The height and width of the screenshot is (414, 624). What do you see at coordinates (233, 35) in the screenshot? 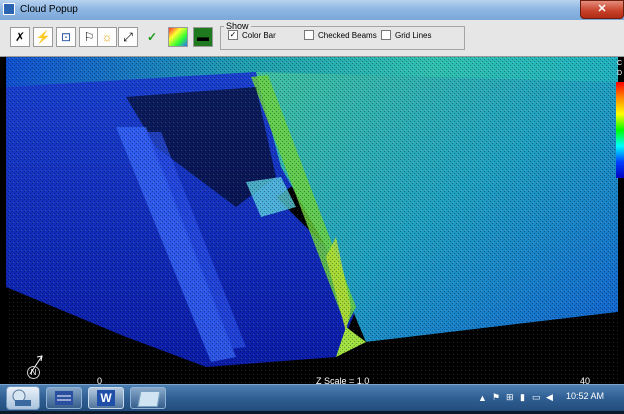
I see `checkbox-checked-icon: ✓` at bounding box center [233, 35].